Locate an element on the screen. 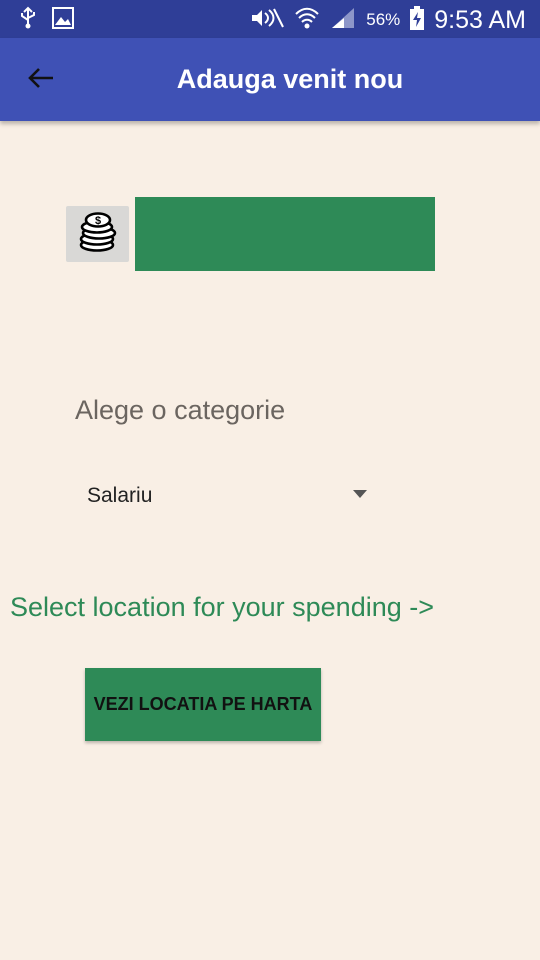 Image resolution: width=540 pixels, height=960 pixels. amount-field is located at coordinates (285, 234).